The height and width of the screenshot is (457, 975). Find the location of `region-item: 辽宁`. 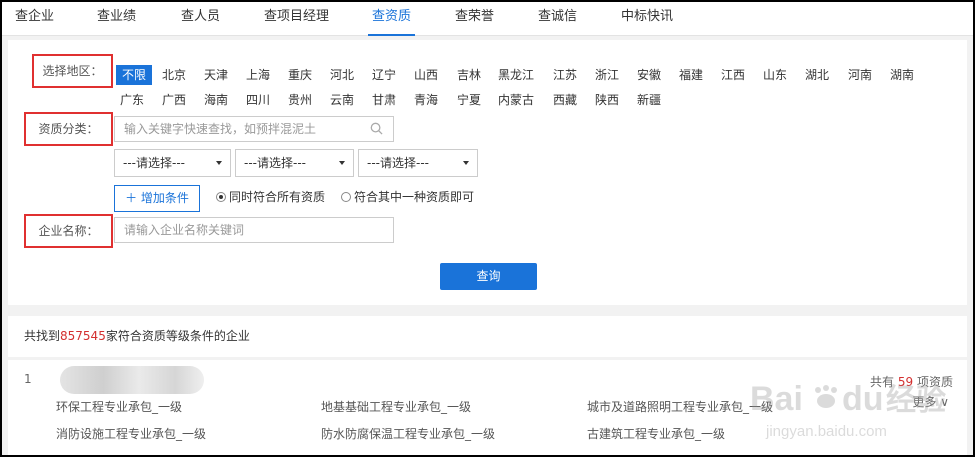

region-item: 辽宁 is located at coordinates (384, 75).